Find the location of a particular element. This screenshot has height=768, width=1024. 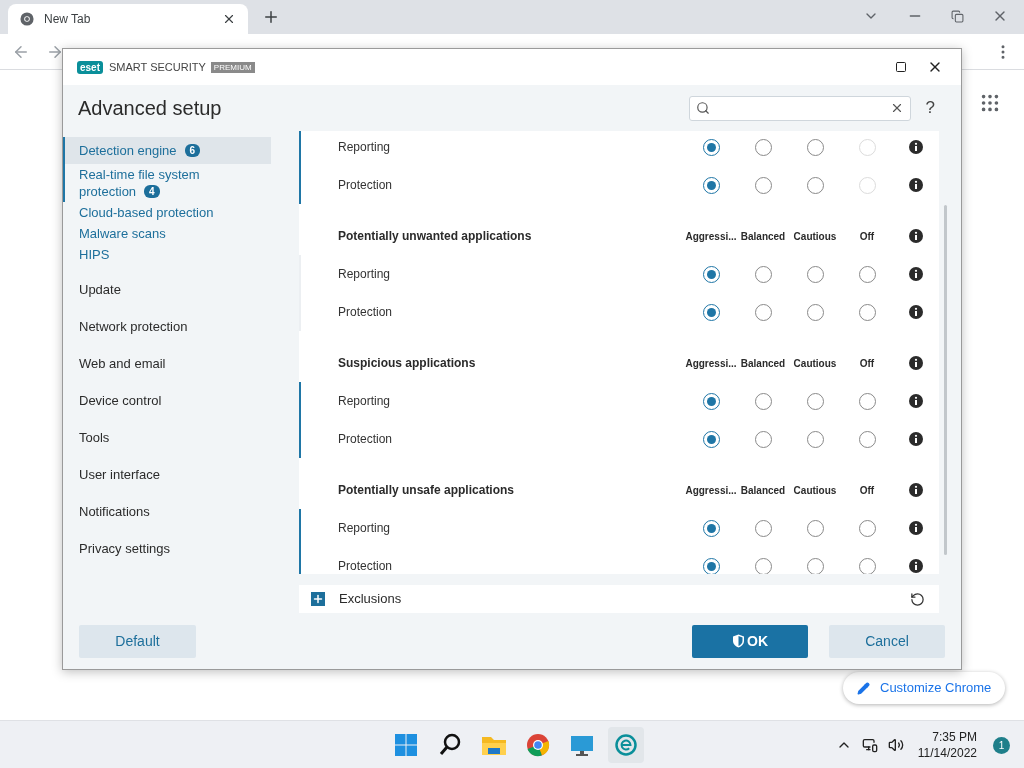

section-title: Suspicious applications is located at coordinates (407, 363).